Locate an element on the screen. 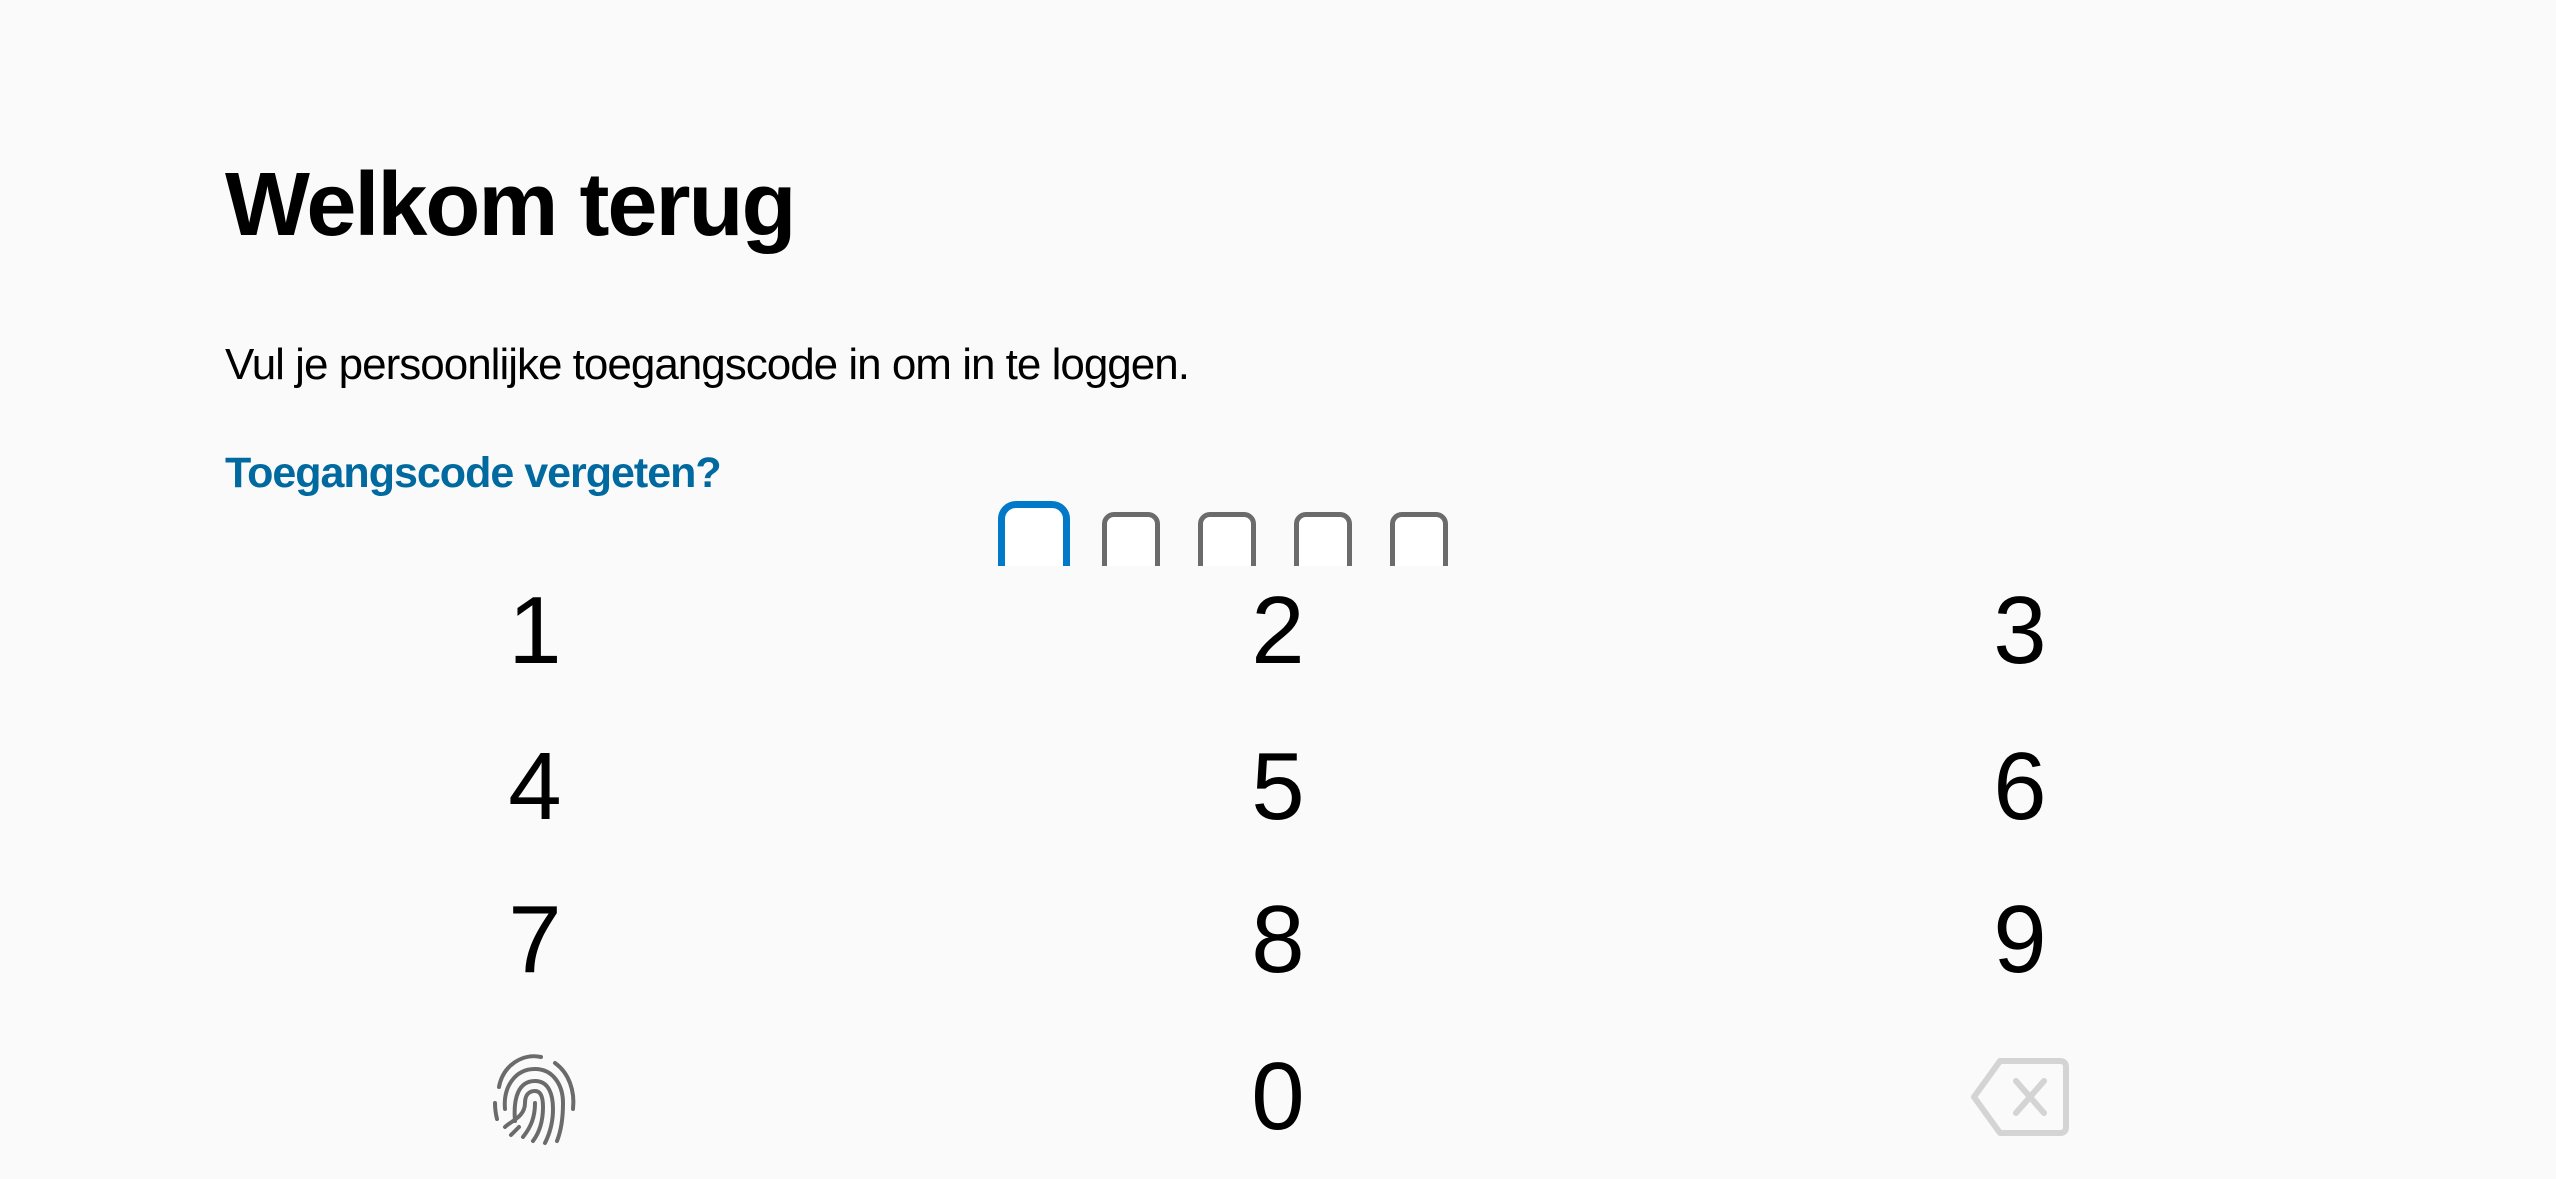 This screenshot has height=1179, width=2556. key-6: 6 is located at coordinates (2020, 787).